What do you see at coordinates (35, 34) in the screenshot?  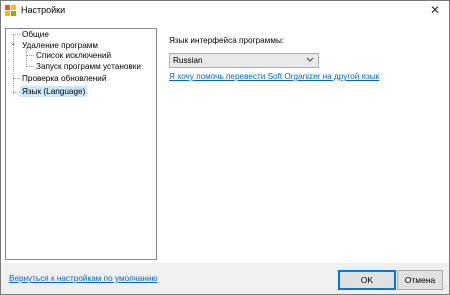 I see `tree-item-general: Общие` at bounding box center [35, 34].